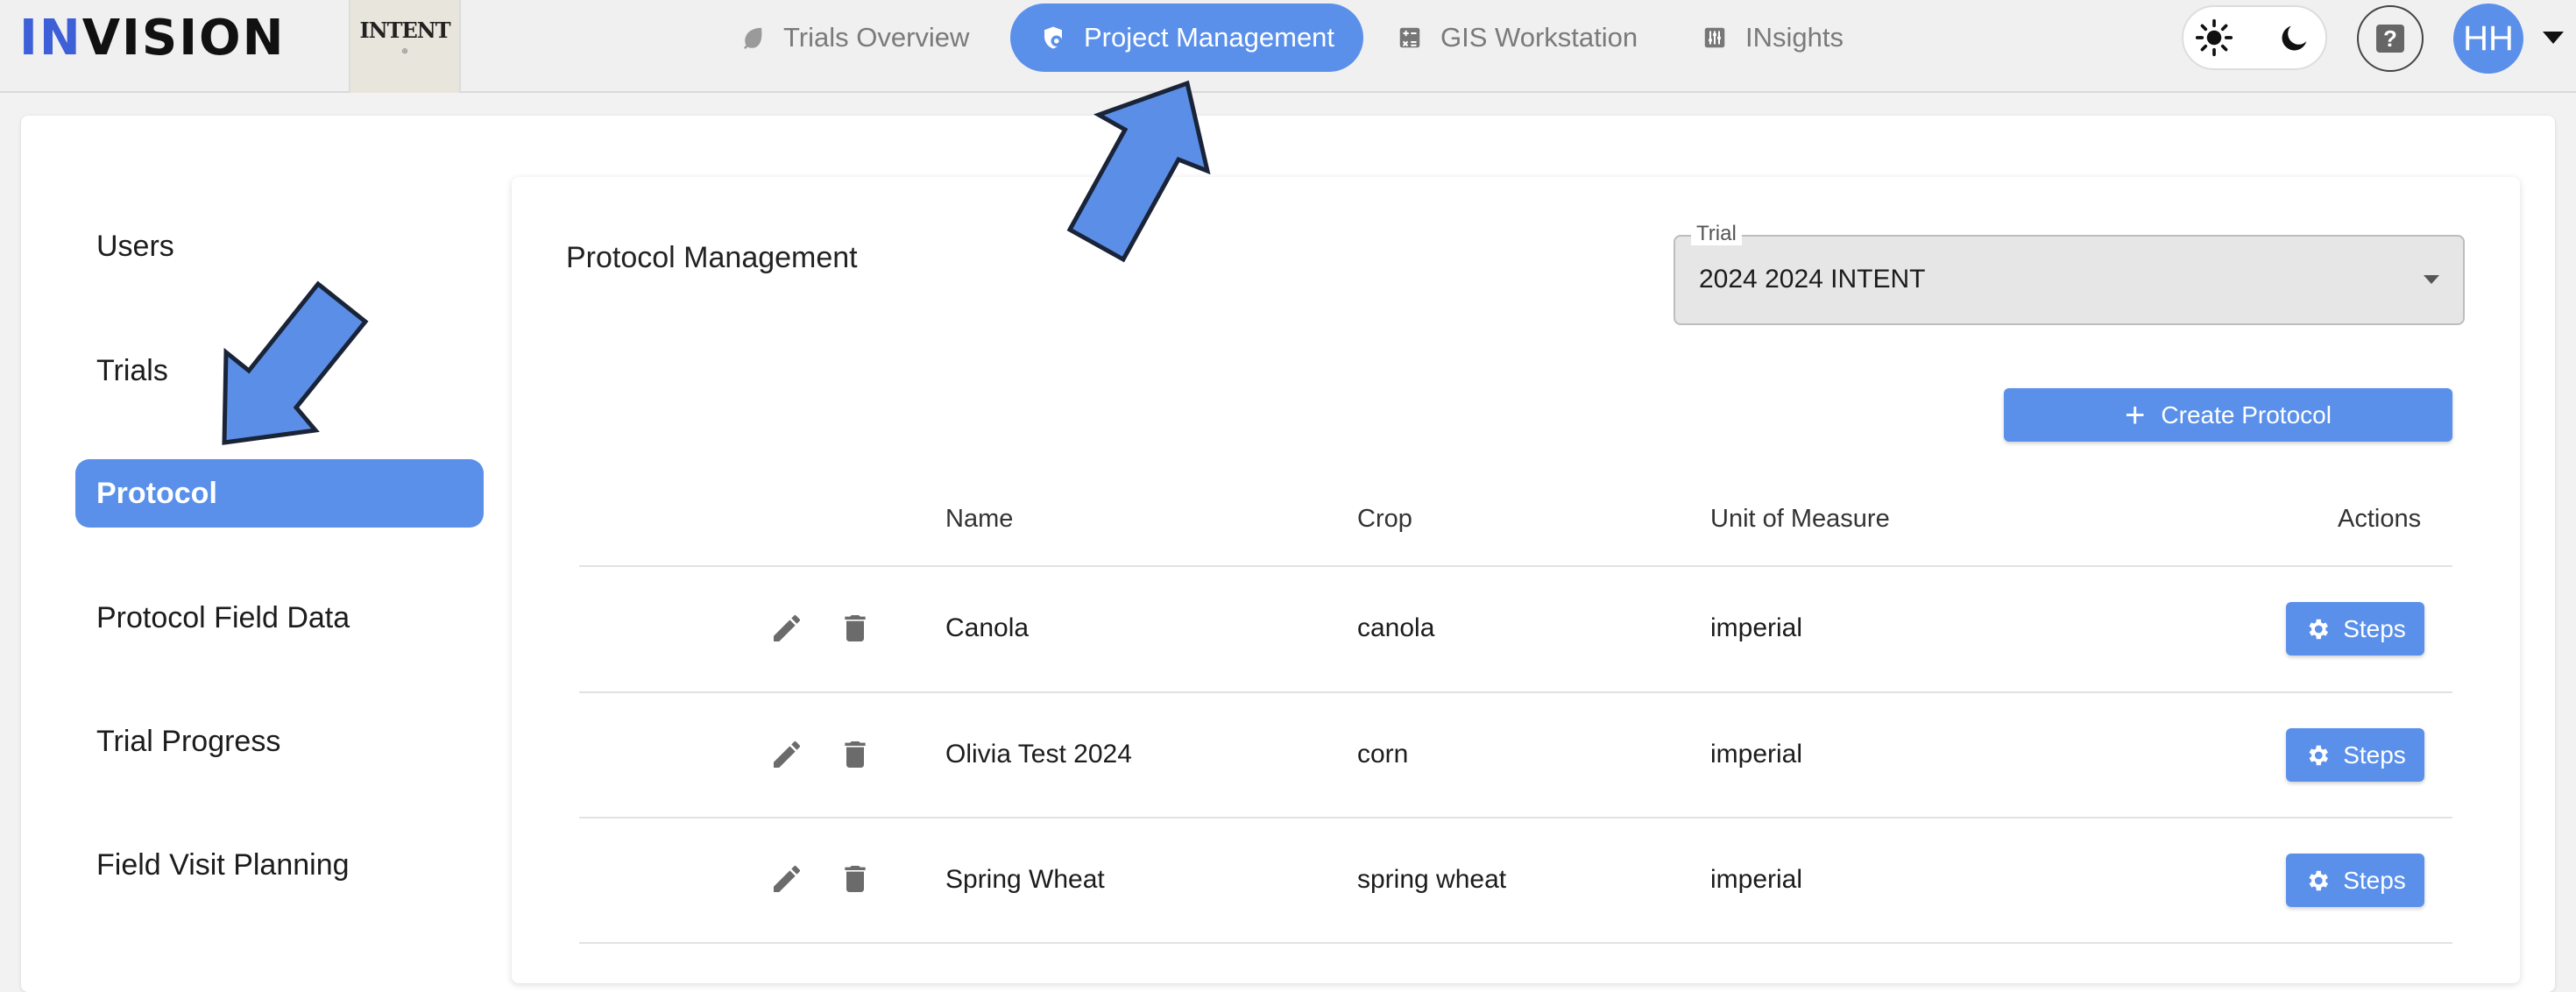 This screenshot has width=2576, height=992. Describe the element at coordinates (987, 627) in the screenshot. I see `cell-name: Canola` at that location.